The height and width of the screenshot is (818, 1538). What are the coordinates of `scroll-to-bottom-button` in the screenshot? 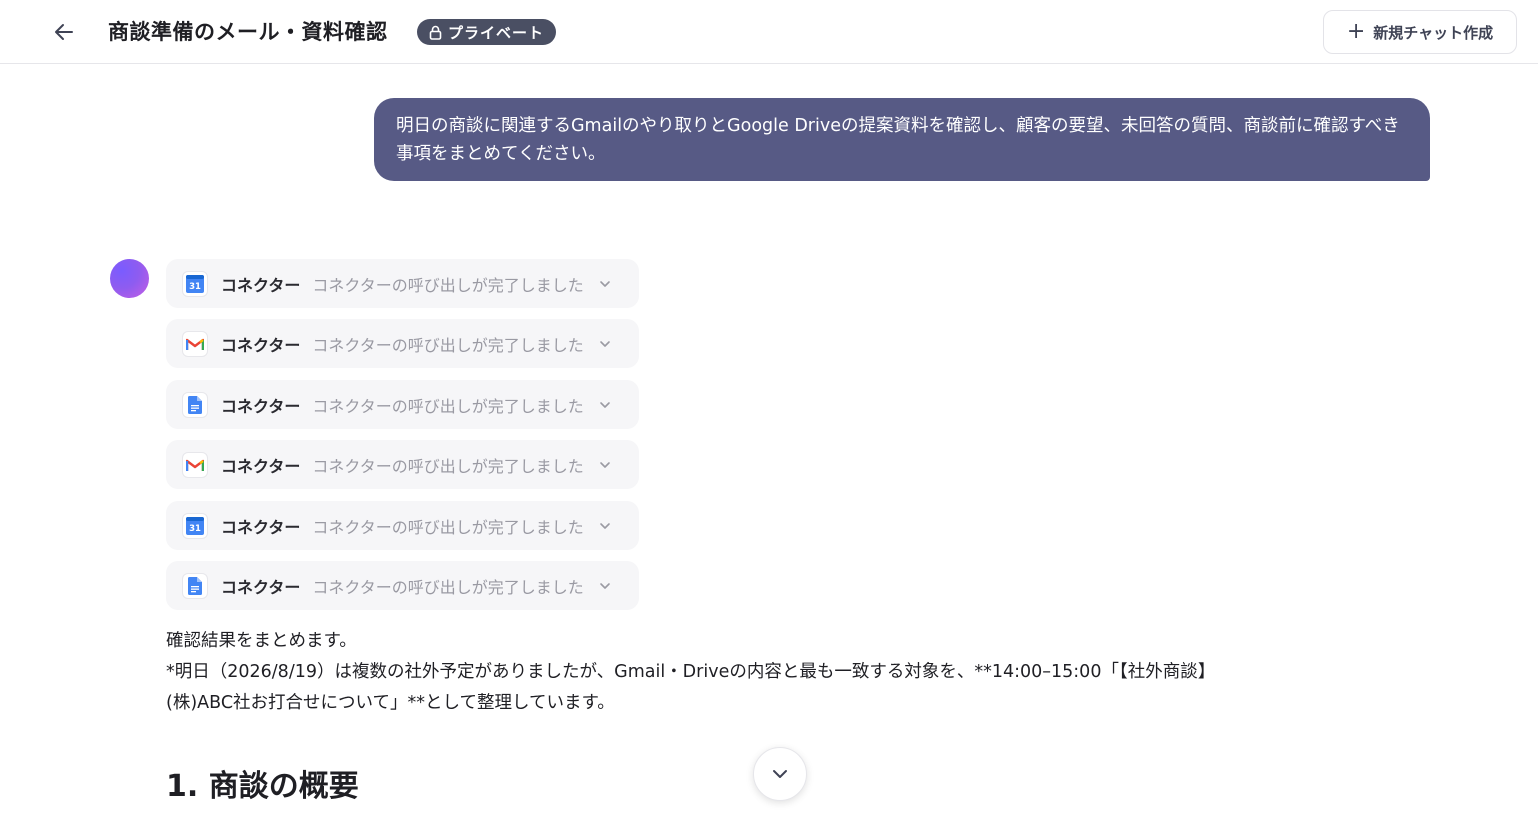 It's located at (780, 774).